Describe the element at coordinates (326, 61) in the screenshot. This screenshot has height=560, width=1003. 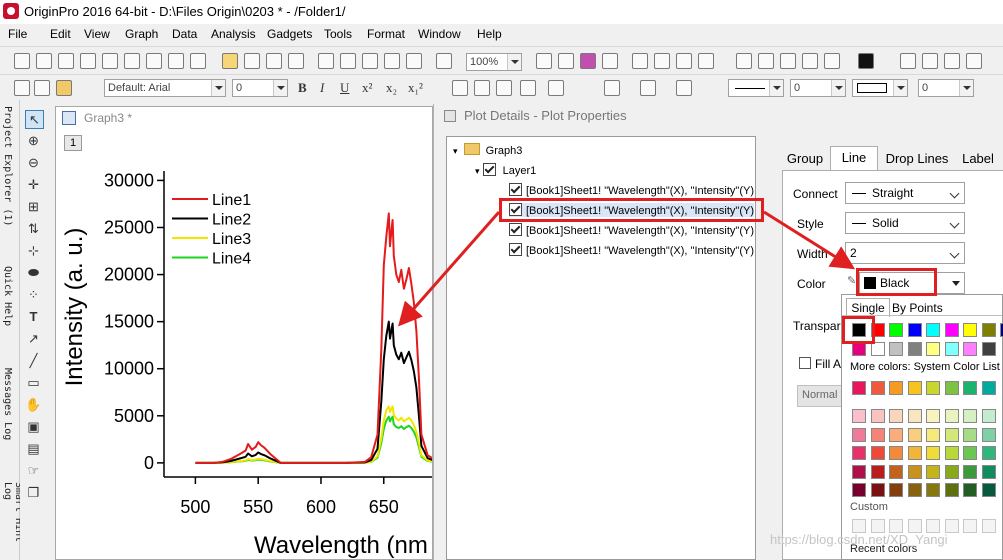
I see `import-icon` at that location.